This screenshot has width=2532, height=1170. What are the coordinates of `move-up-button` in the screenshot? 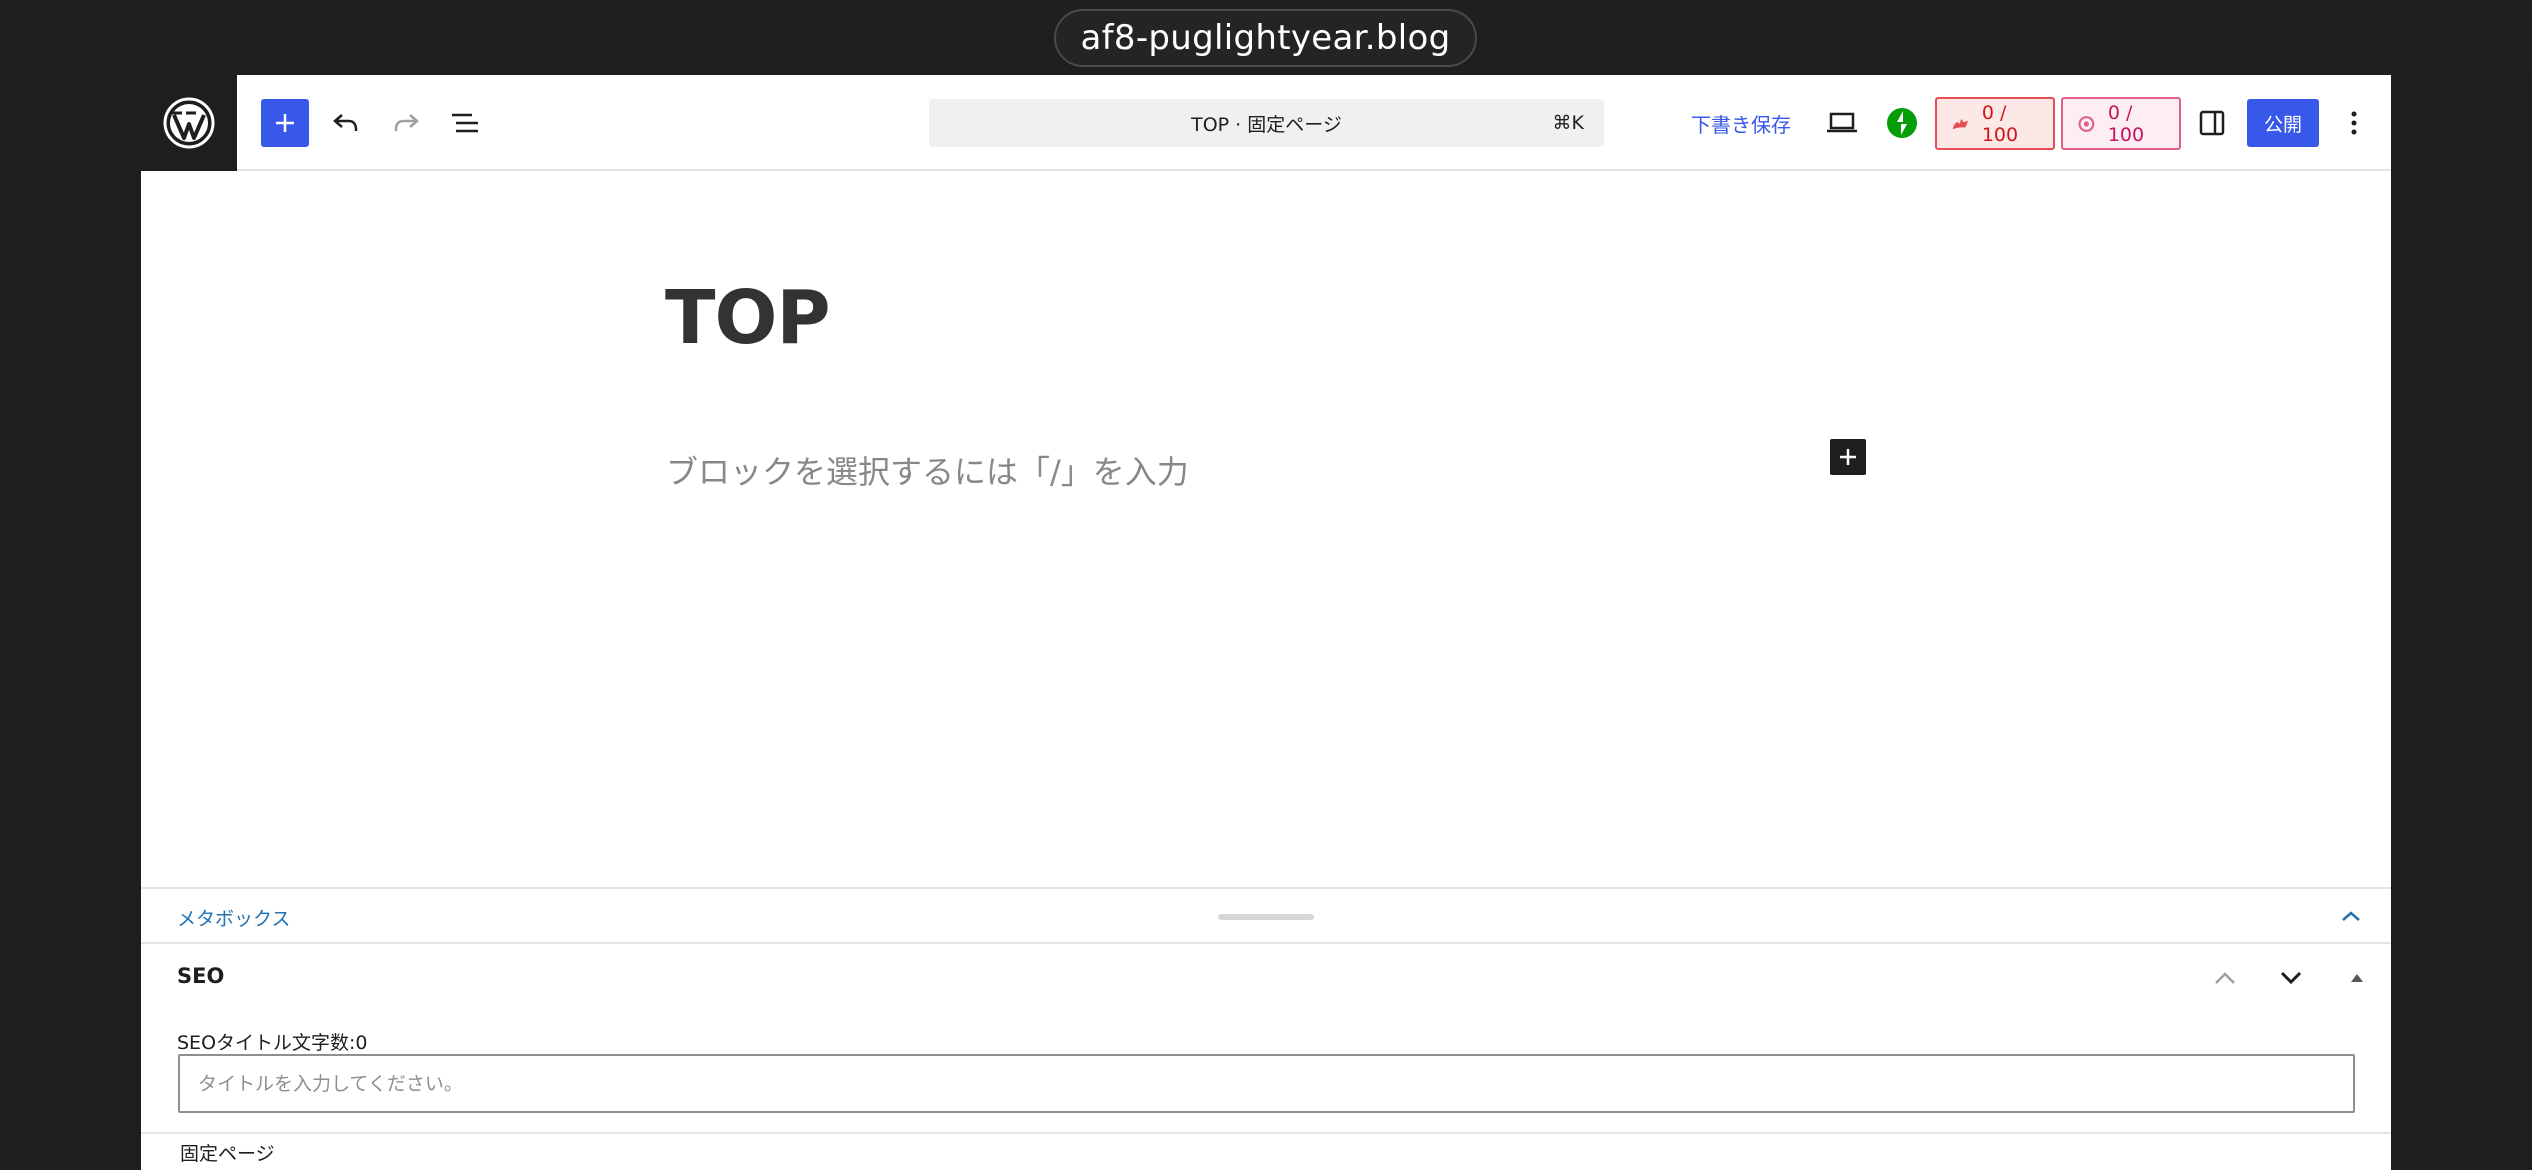 It's located at (2225, 978).